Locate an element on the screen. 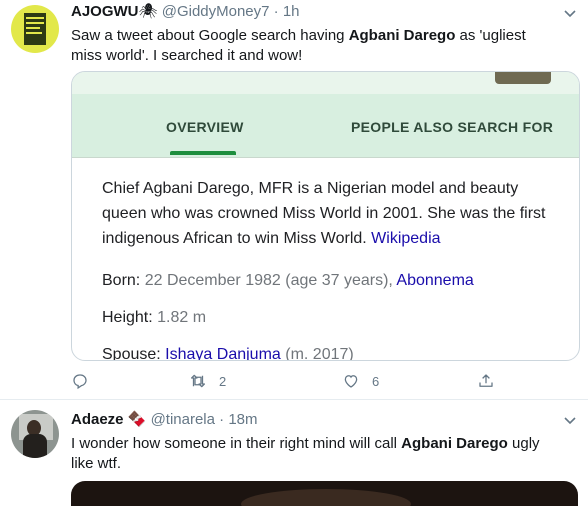 The width and height of the screenshot is (588, 506). spouse-label: Spouse: is located at coordinates (131, 353).